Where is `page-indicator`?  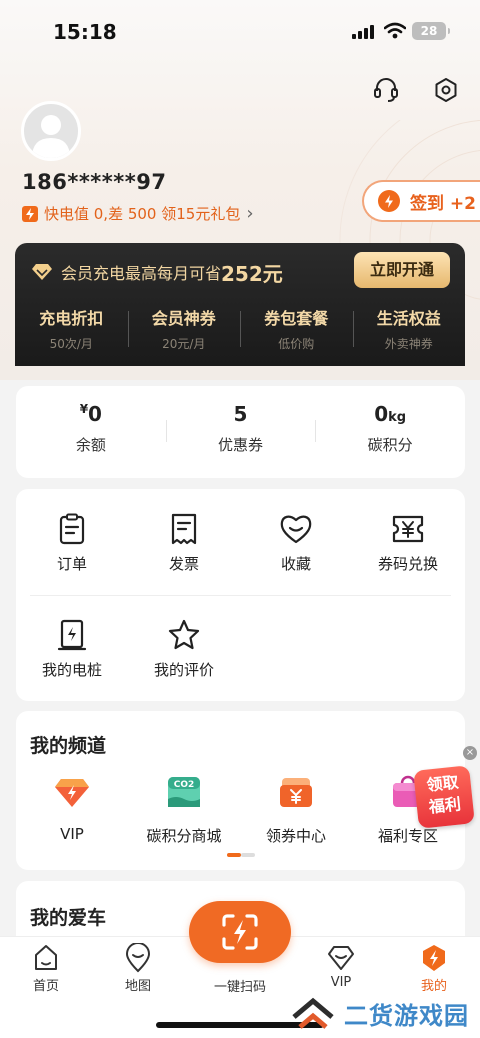 page-indicator is located at coordinates (241, 855).